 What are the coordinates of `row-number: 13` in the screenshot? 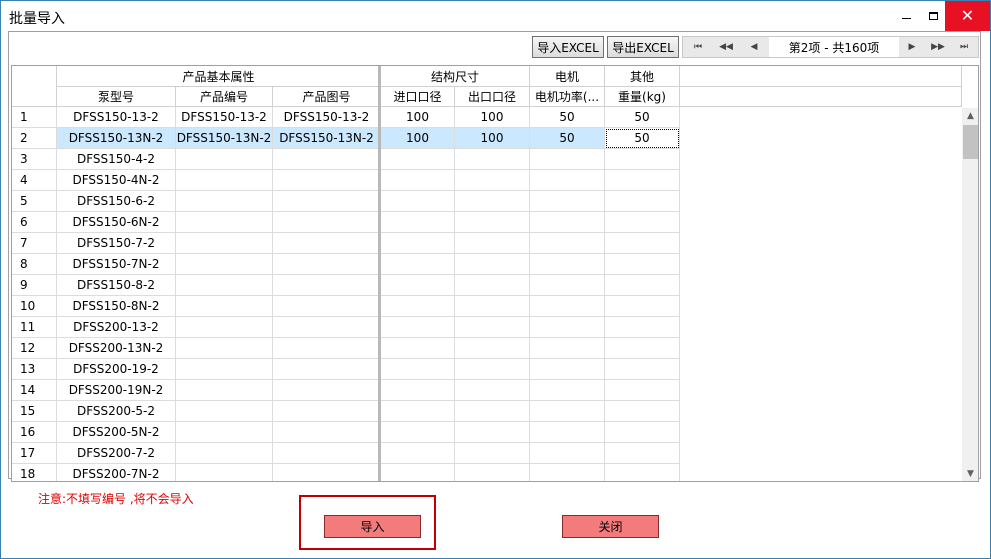 It's located at (34, 369).